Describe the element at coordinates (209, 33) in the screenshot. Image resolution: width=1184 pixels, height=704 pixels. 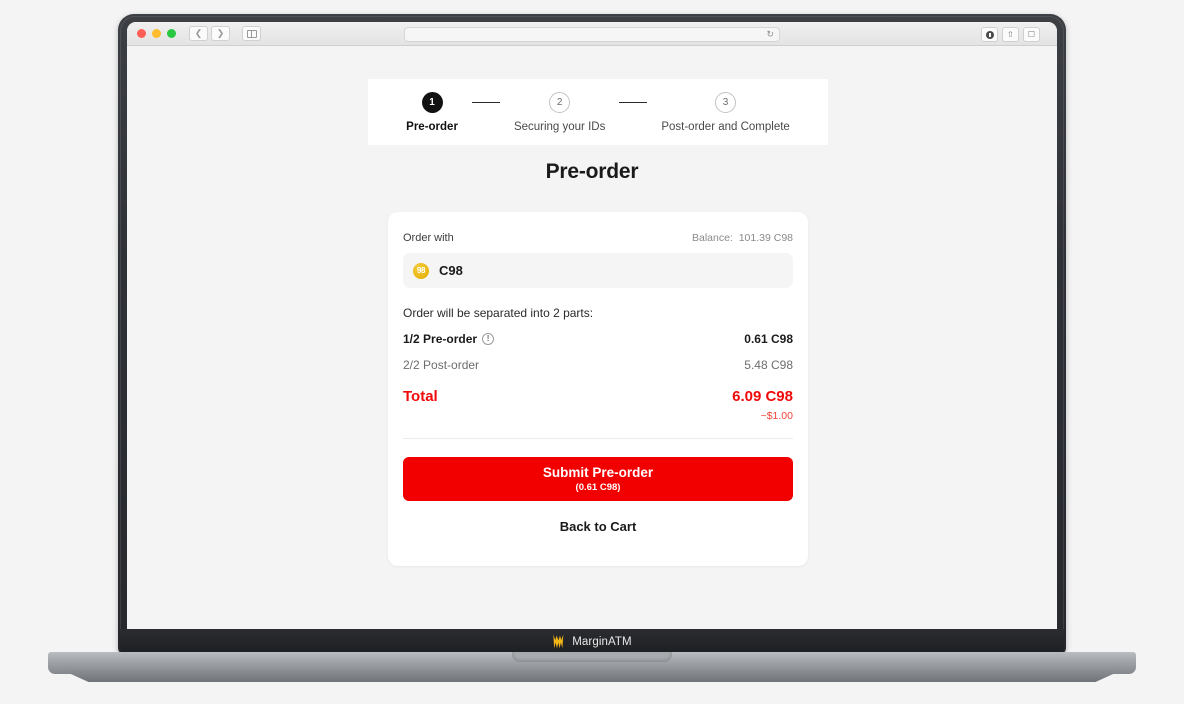
I see `navigation-buttons: ❮ ❯` at that location.